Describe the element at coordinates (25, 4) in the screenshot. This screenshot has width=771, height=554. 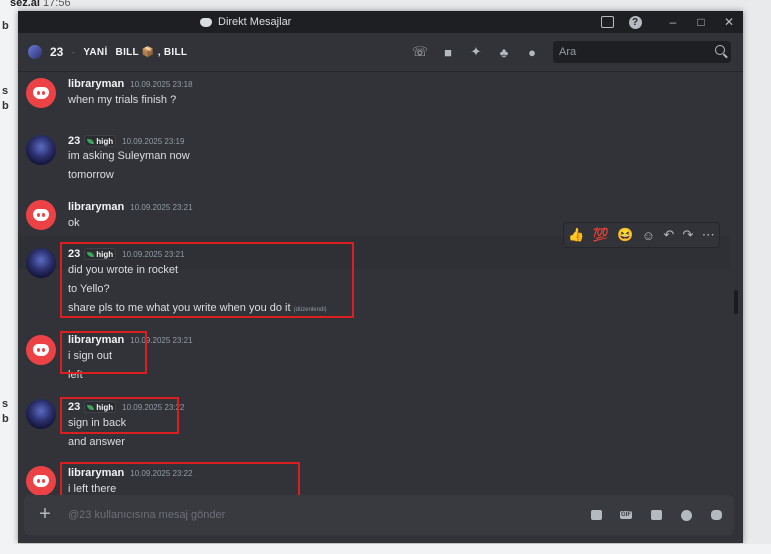
I see `background-name: sez.ai` at that location.